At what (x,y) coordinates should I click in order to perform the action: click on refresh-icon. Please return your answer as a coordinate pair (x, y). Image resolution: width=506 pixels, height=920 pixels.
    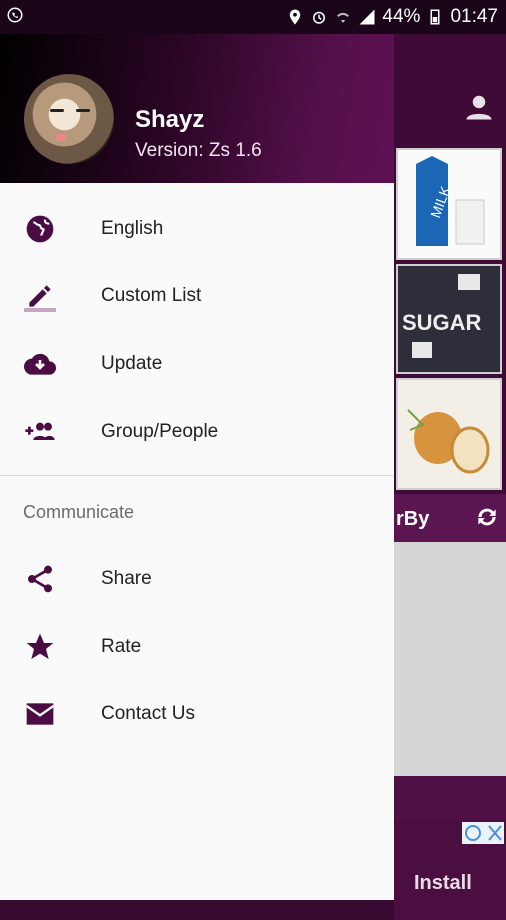
    Looking at the image, I should click on (487, 517).